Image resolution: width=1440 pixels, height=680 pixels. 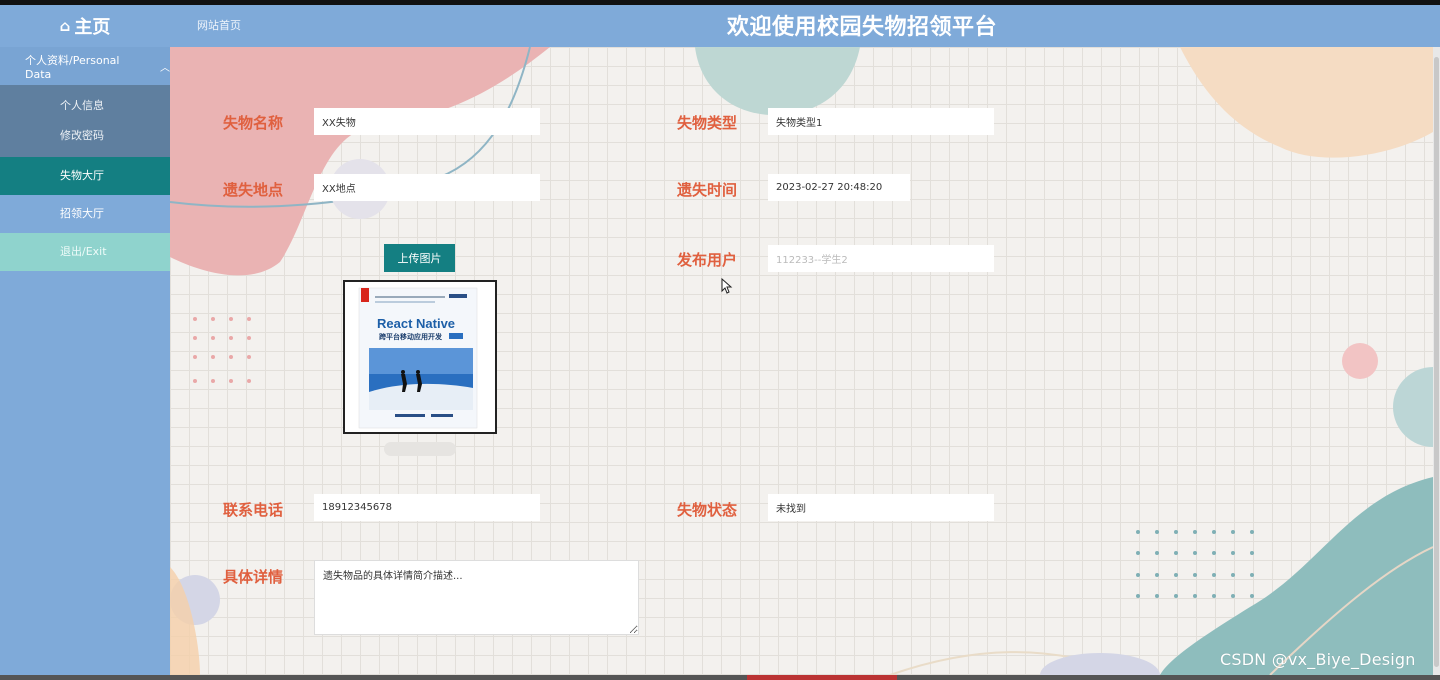 What do you see at coordinates (881, 507) in the screenshot?
I see `lost-status-select` at bounding box center [881, 507].